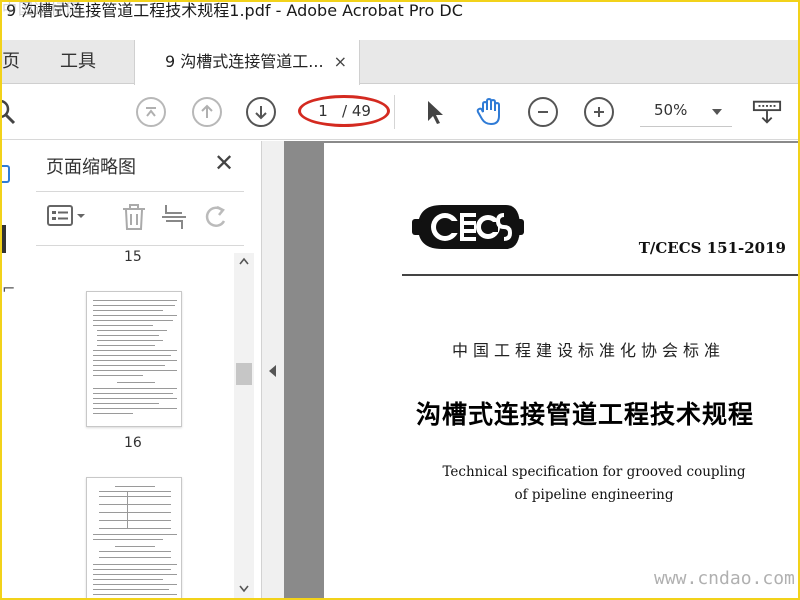 The width and height of the screenshot is (800, 600). I want to click on search-icon, so click(9, 112).